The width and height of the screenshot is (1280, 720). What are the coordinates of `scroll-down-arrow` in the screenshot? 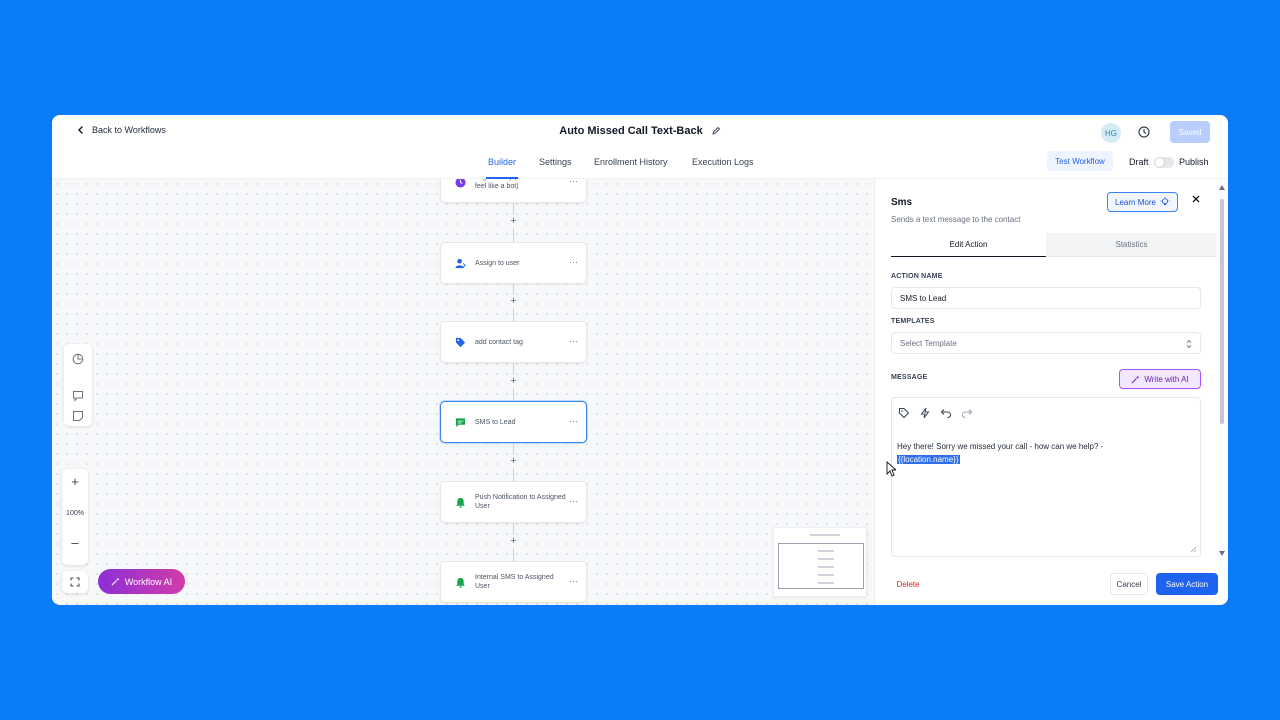 It's located at (1222, 553).